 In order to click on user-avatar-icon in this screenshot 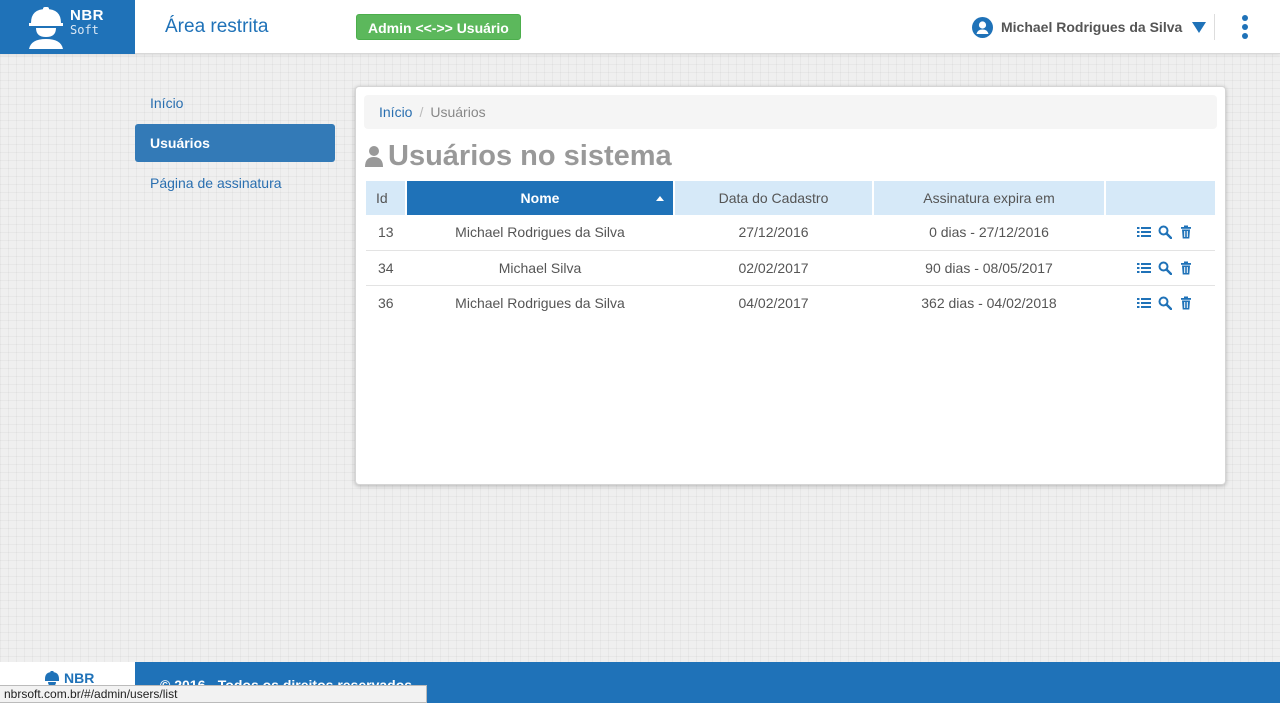, I will do `click(982, 27)`.